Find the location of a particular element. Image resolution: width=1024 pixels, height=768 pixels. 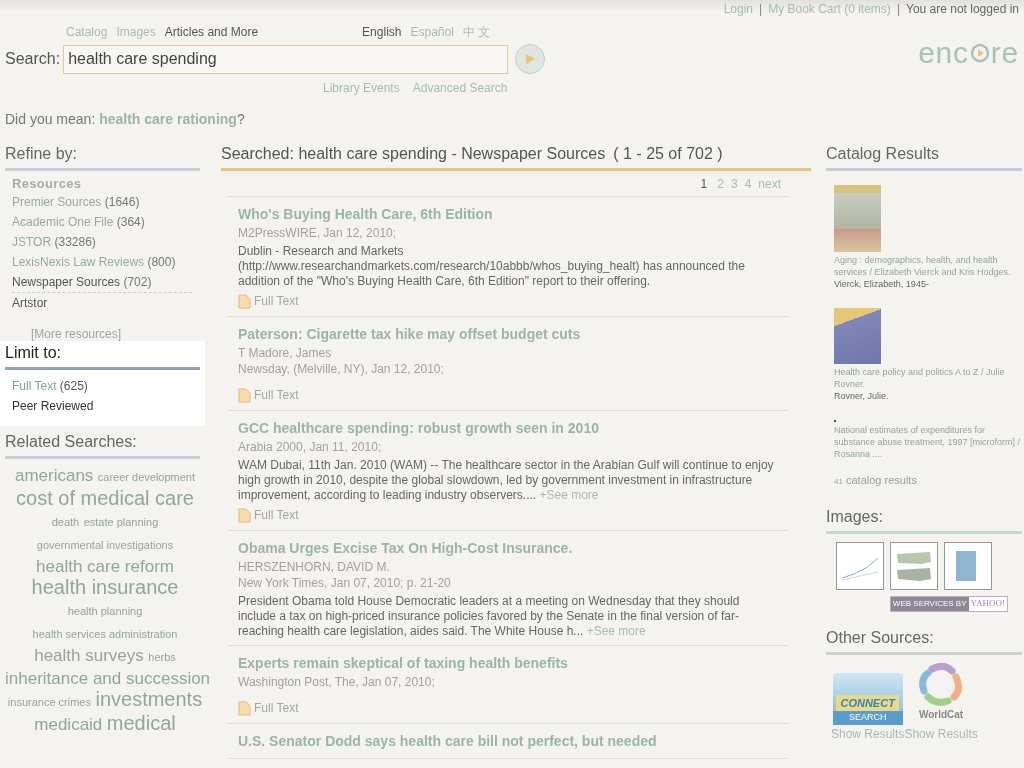

logo-text: WorldCat is located at coordinates (941, 714).